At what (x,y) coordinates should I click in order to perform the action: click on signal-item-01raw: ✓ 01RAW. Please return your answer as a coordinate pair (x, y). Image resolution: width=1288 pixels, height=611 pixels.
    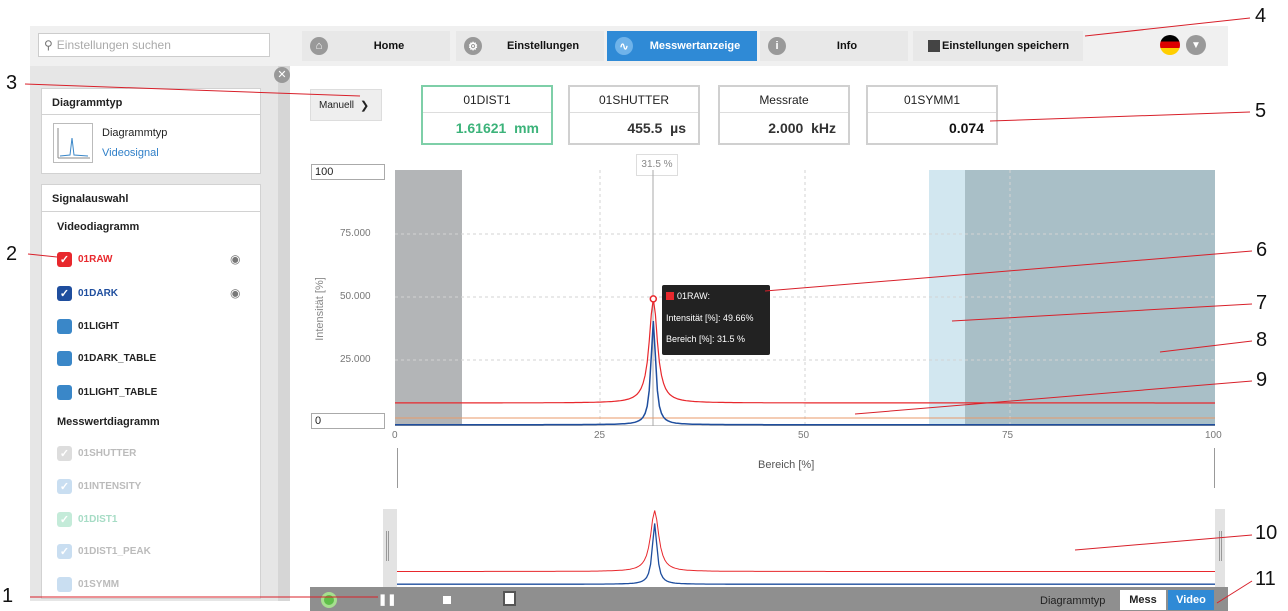
    Looking at the image, I should click on (84, 259).